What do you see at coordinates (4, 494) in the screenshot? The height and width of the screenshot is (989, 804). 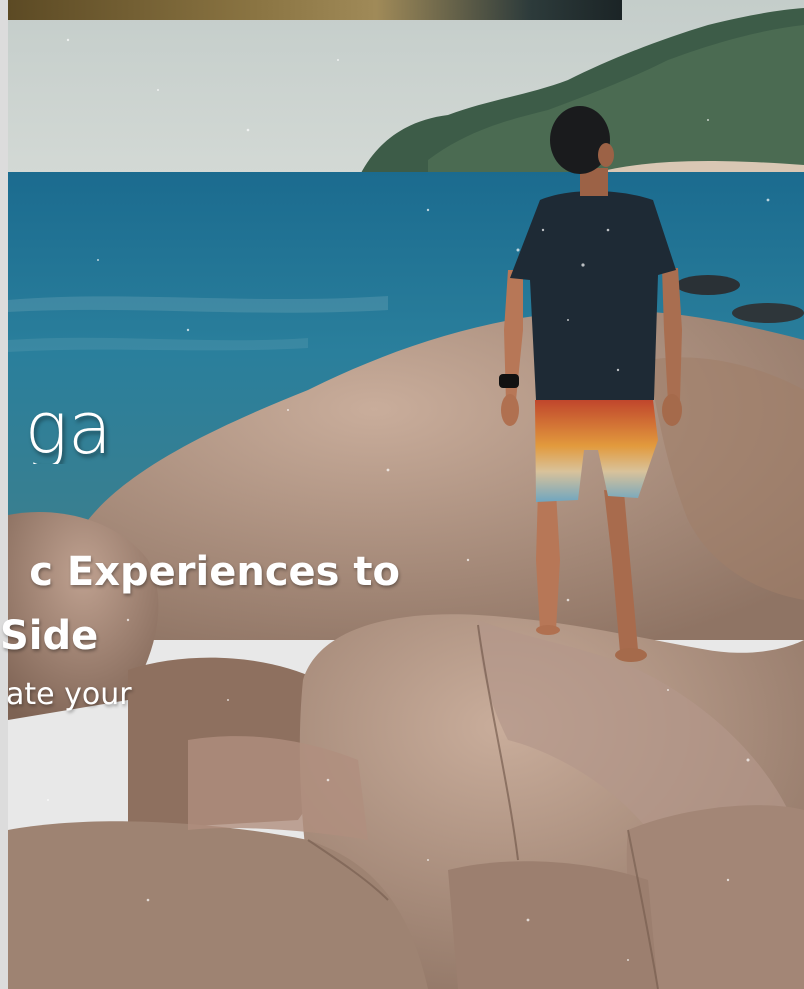 I see `page-edge-strip` at bounding box center [4, 494].